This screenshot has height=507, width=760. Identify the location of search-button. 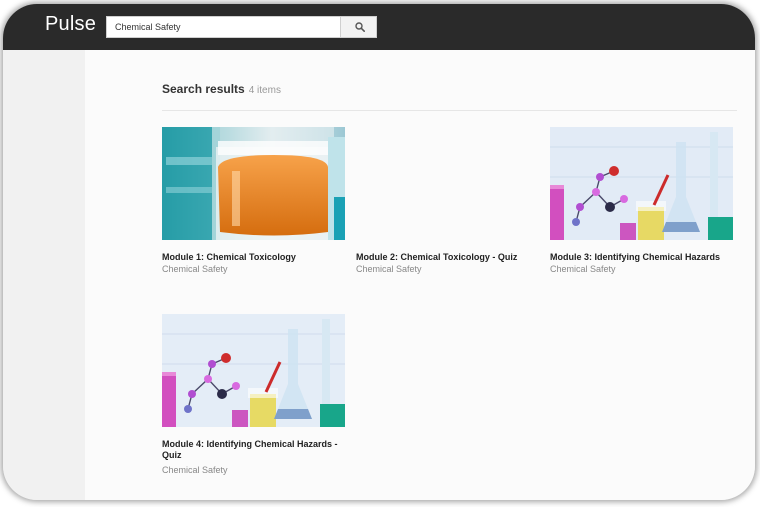
(358, 27).